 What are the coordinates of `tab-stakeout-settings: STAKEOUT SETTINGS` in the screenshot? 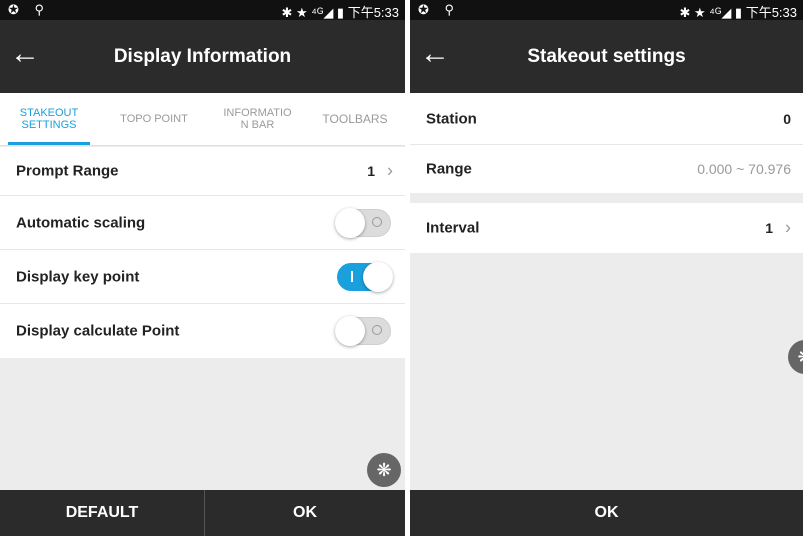 It's located at (49, 119).